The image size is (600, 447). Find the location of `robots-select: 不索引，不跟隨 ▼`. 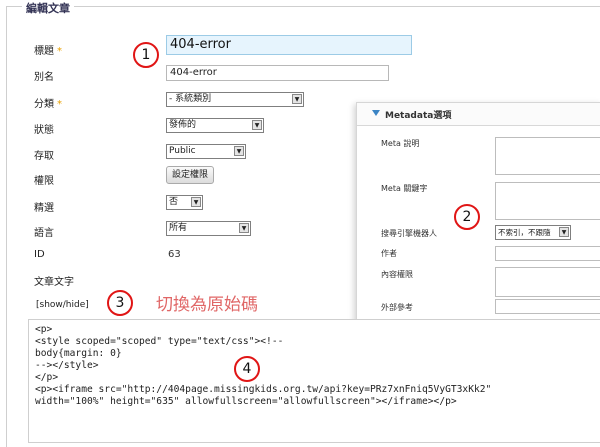

robots-select: 不索引，不跟隨 ▼ is located at coordinates (533, 232).